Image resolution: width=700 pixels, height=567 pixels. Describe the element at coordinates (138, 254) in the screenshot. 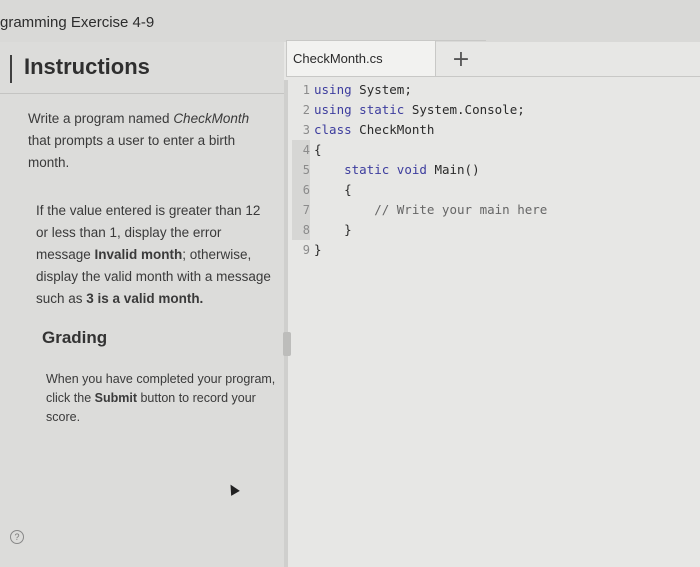

I see `text-run: Invalid month` at that location.